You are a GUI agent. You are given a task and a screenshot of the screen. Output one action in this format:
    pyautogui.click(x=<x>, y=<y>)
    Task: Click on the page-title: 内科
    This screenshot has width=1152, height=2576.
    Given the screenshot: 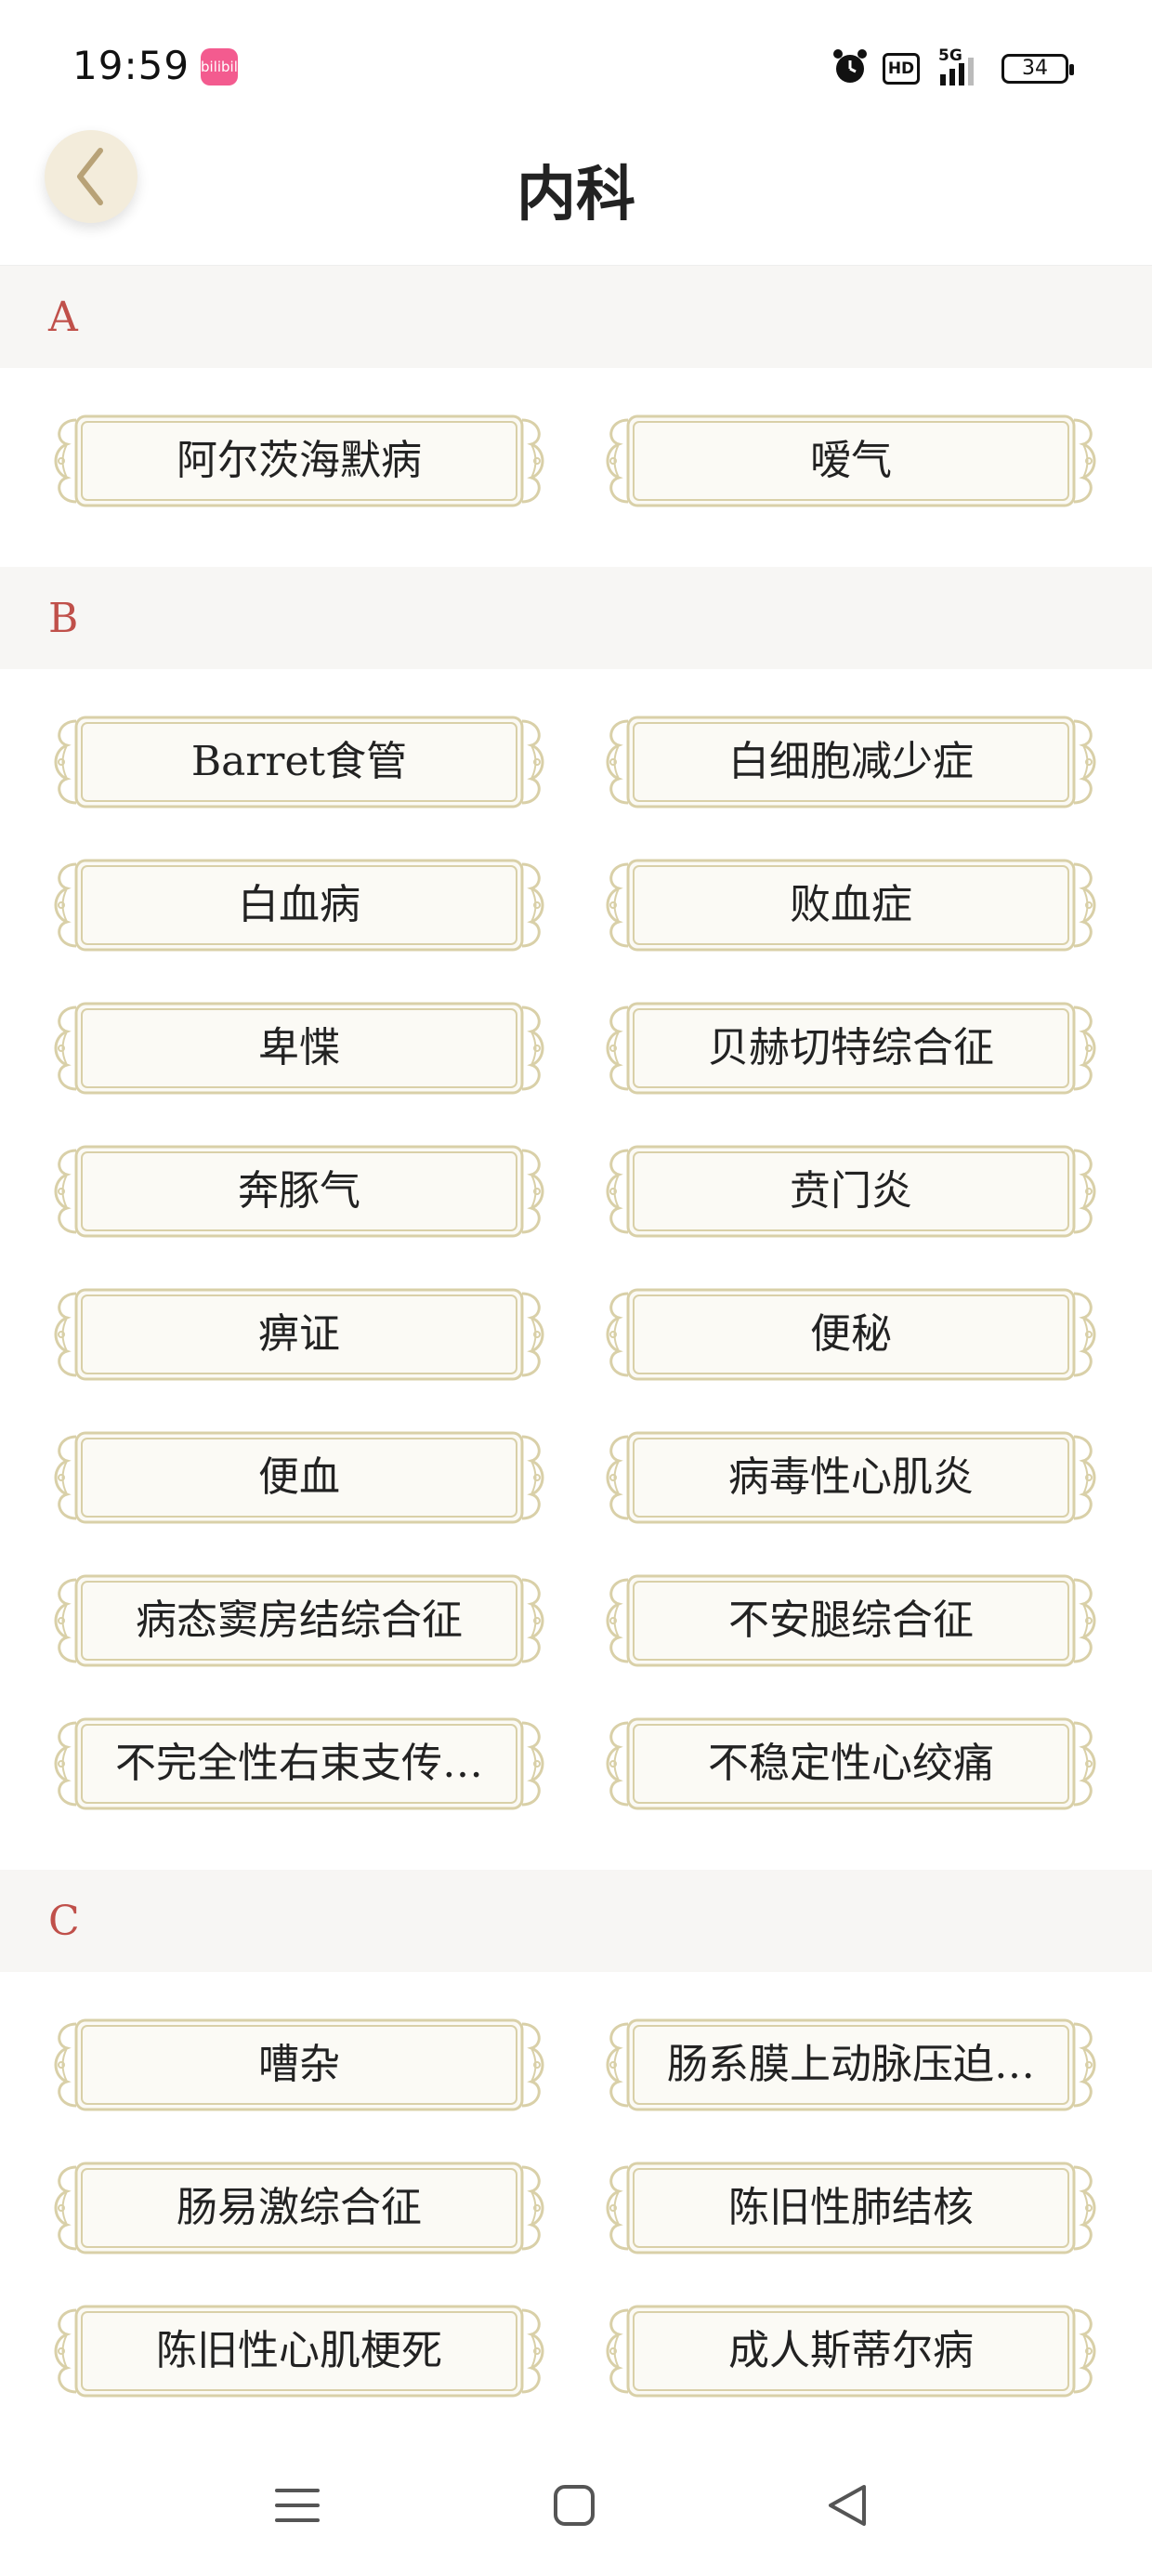 What is the action you would take?
    pyautogui.click(x=576, y=195)
    